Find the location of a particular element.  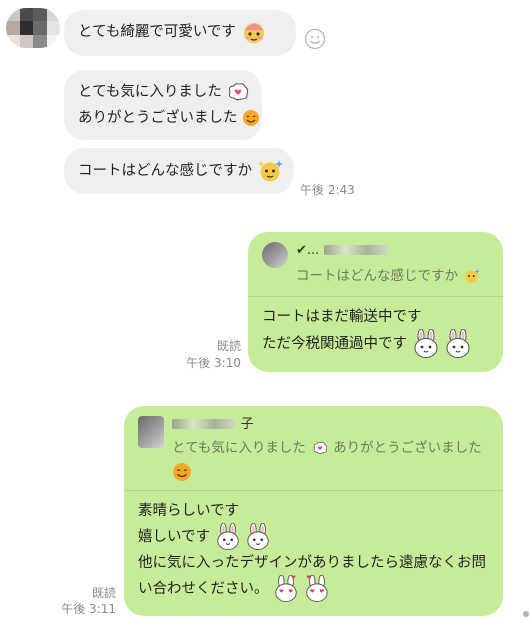

message-time: 午後 3:10 is located at coordinates (213, 363).